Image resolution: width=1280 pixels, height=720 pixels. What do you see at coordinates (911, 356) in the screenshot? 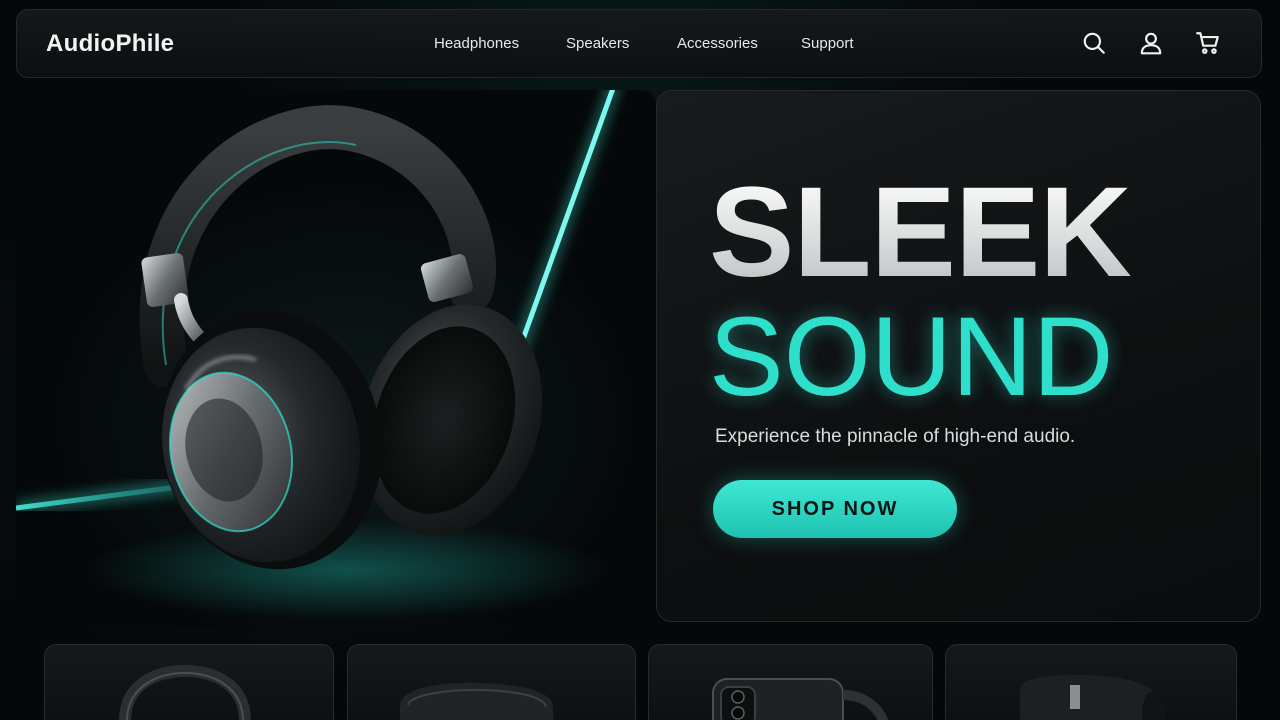
I see `hero-headline-line2: SOUND` at bounding box center [911, 356].